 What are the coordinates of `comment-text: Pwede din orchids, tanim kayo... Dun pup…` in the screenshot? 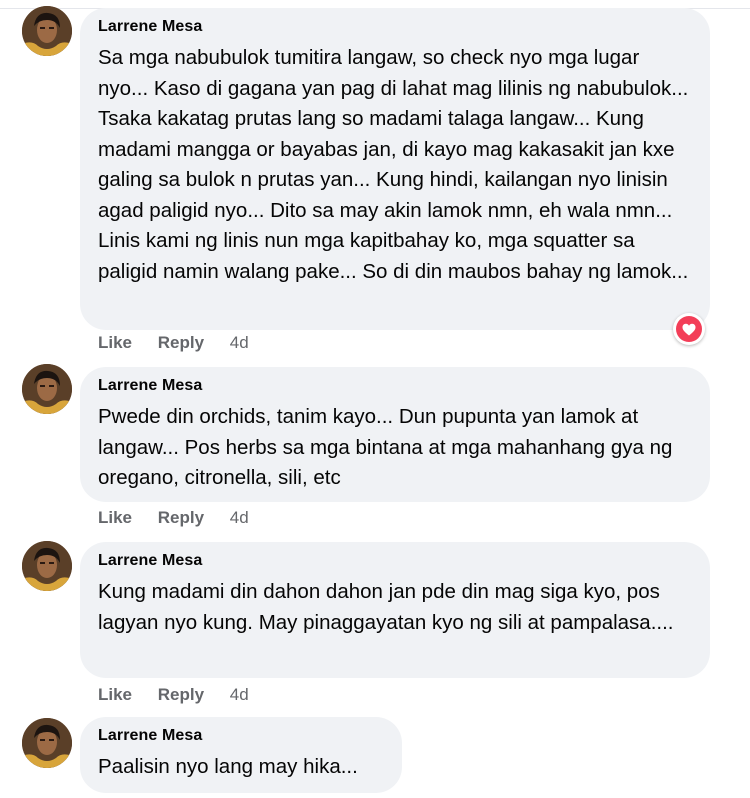 It's located at (385, 447).